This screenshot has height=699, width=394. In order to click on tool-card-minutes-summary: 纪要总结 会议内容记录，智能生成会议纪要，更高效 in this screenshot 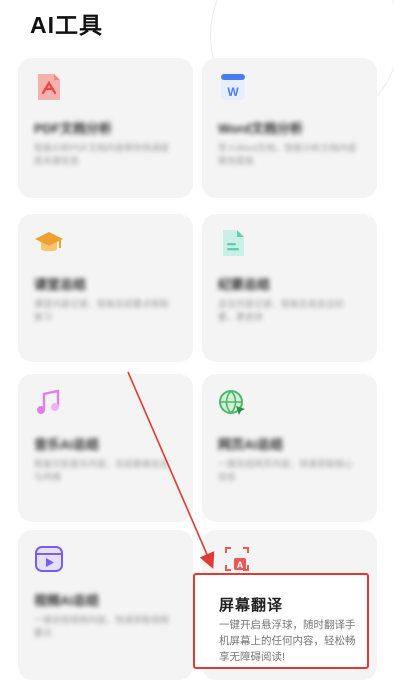, I will do `click(289, 288)`.